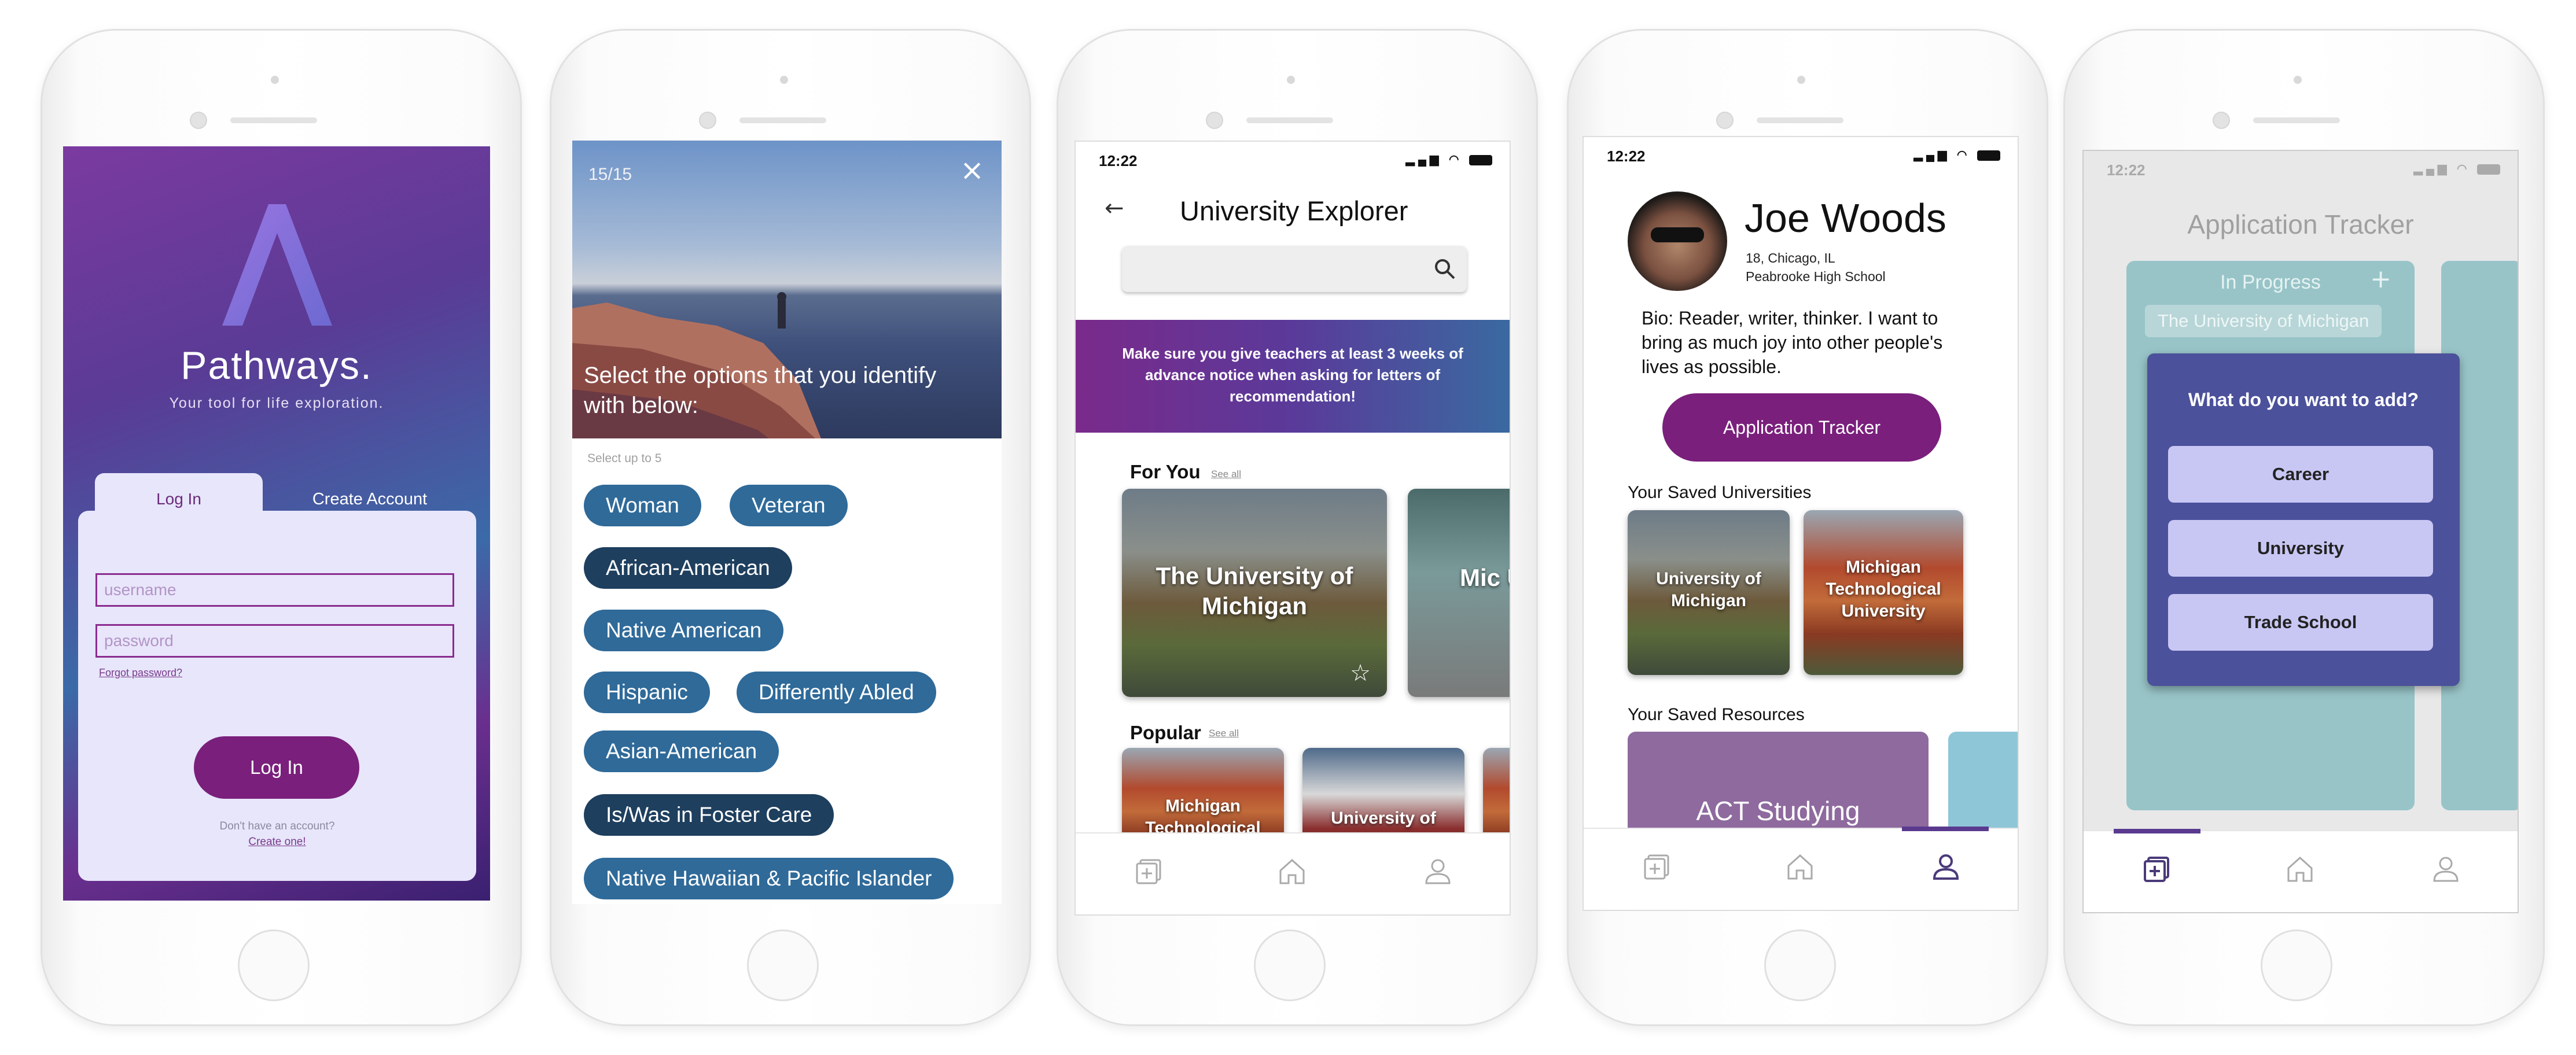 The height and width of the screenshot is (1055, 2576). What do you see at coordinates (1801, 428) in the screenshot?
I see `application-tracker-button: Application Tracker` at bounding box center [1801, 428].